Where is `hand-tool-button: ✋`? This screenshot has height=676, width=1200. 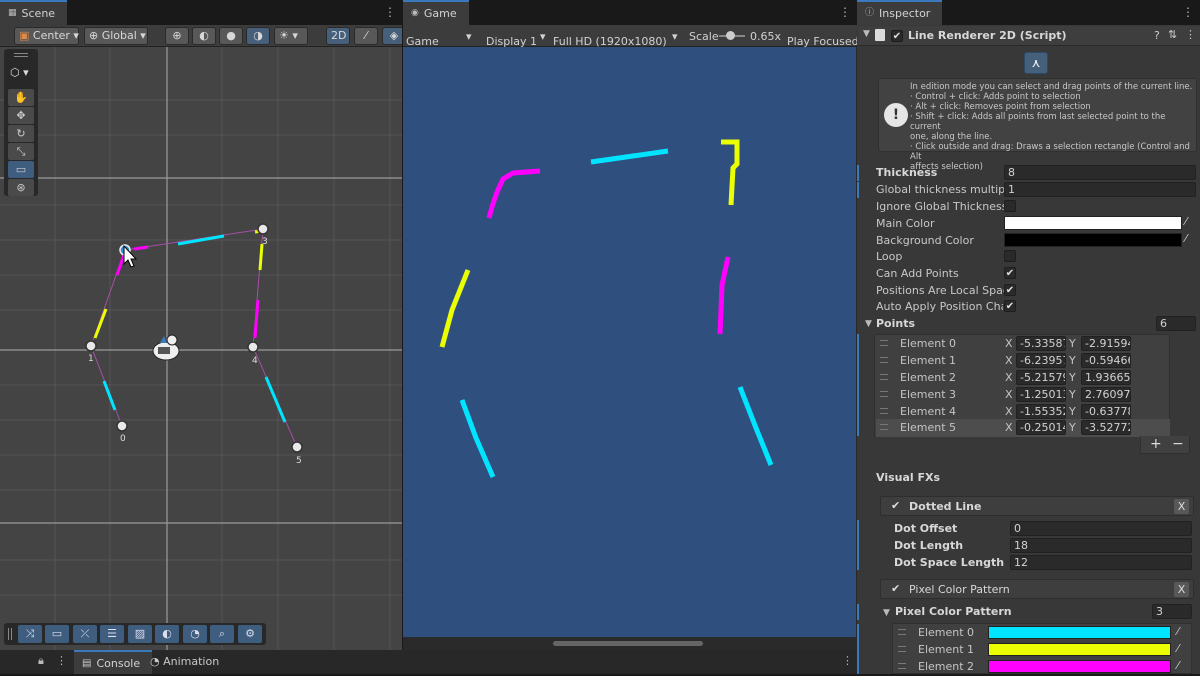
hand-tool-button: ✋ is located at coordinates (21, 97).